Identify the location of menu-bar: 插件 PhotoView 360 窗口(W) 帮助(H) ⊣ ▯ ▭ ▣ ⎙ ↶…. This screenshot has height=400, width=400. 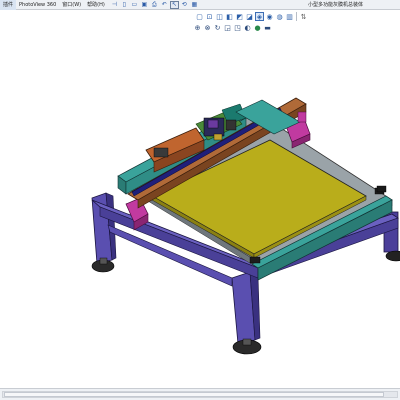
(200, 5).